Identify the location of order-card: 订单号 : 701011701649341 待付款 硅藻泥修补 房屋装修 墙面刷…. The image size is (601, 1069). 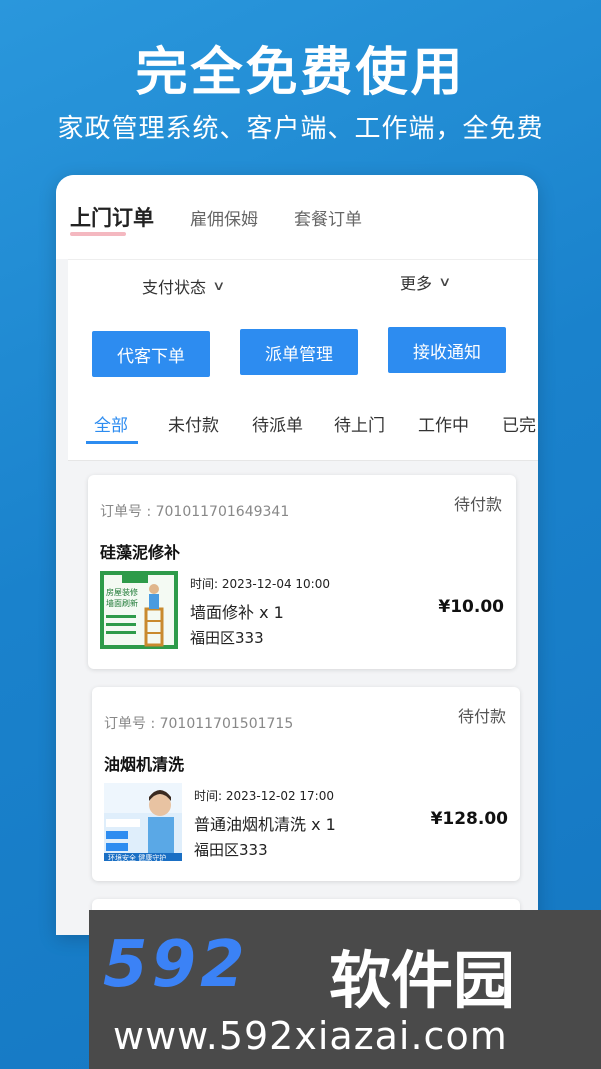
(302, 572).